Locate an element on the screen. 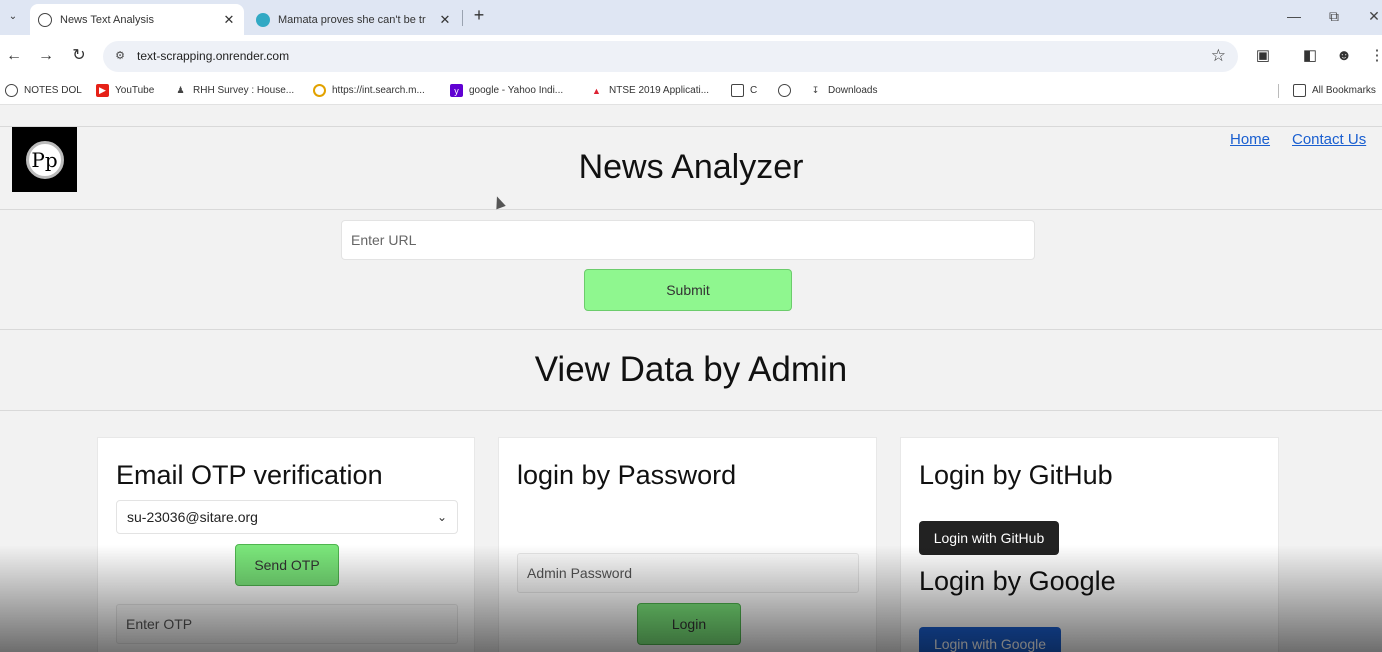 The height and width of the screenshot is (652, 1382). bookmark-notes-dol: NOTES DOL is located at coordinates (43, 90).